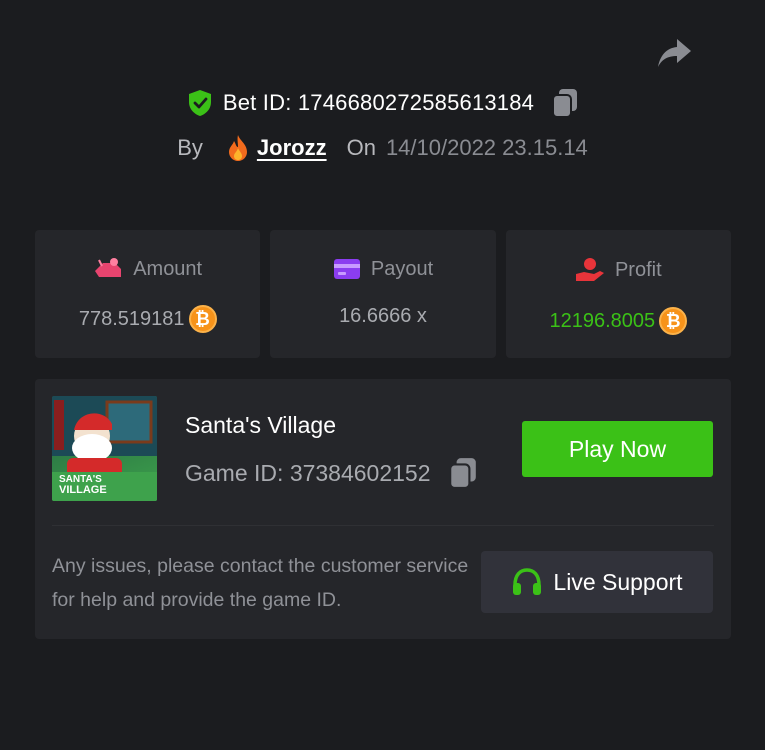 The height and width of the screenshot is (750, 765). What do you see at coordinates (383, 316) in the screenshot?
I see `payout-value: 16.6666 x` at bounding box center [383, 316].